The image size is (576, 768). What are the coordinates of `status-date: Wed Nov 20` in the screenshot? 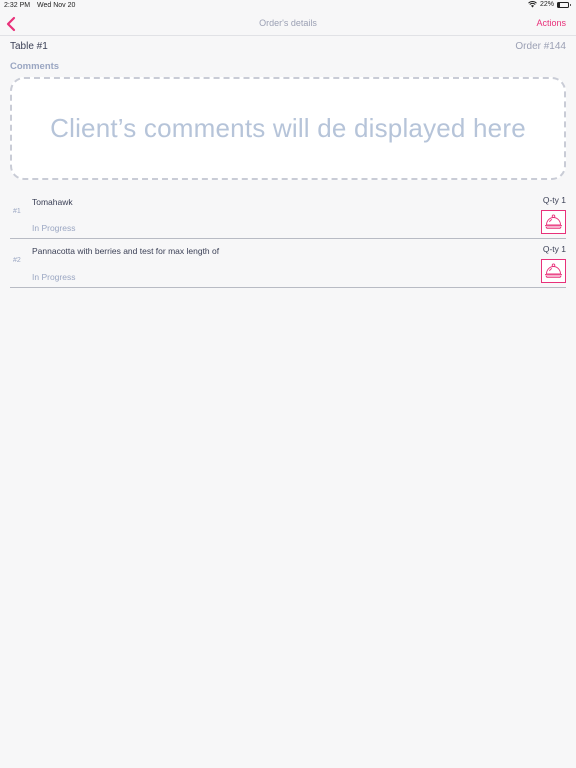 It's located at (56, 5).